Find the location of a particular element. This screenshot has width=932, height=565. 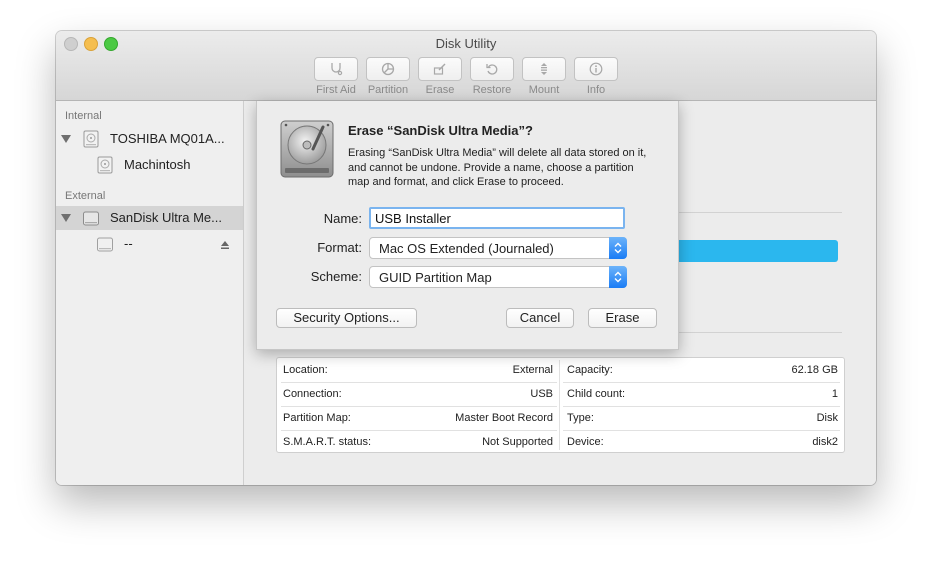

erase-toolbar-button is located at coordinates (440, 69).